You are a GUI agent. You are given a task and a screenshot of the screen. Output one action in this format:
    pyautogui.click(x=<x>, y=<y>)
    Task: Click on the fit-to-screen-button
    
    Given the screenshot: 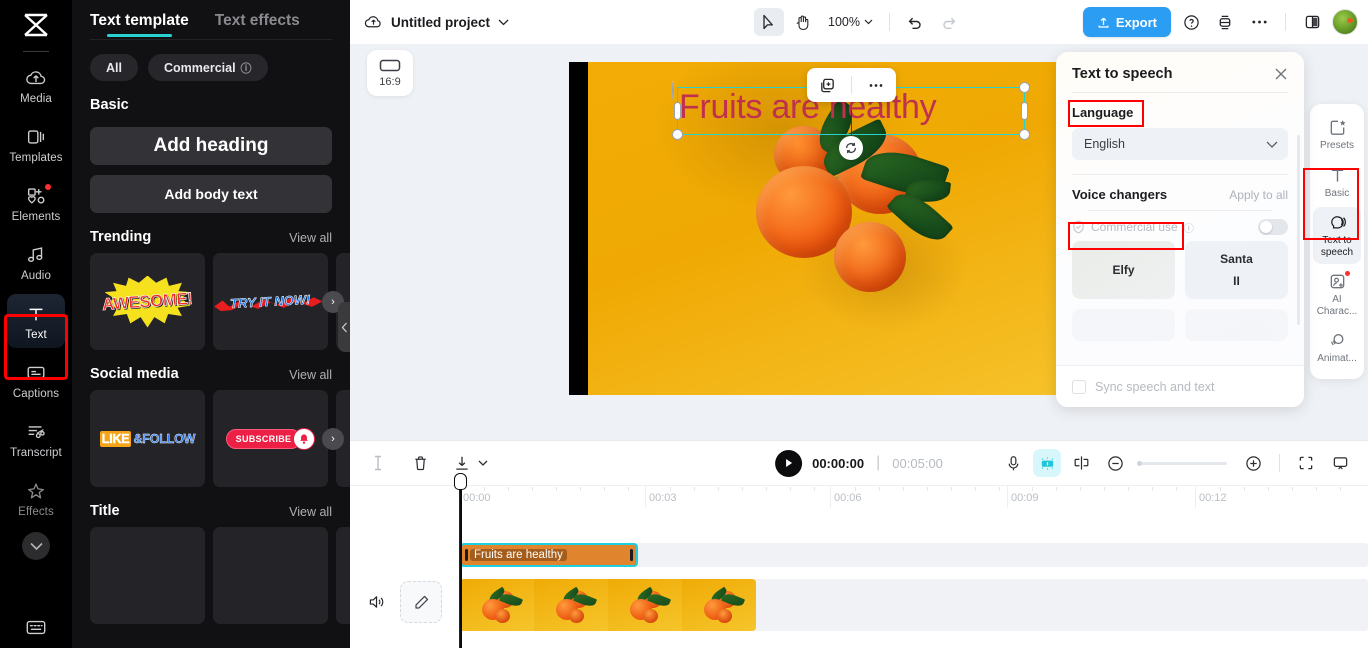 What is the action you would take?
    pyautogui.click(x=1306, y=463)
    